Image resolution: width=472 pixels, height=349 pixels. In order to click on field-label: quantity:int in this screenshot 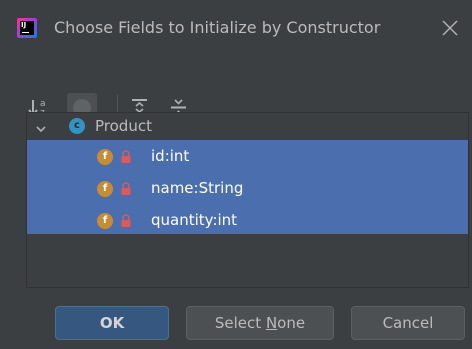, I will do `click(194, 220)`.